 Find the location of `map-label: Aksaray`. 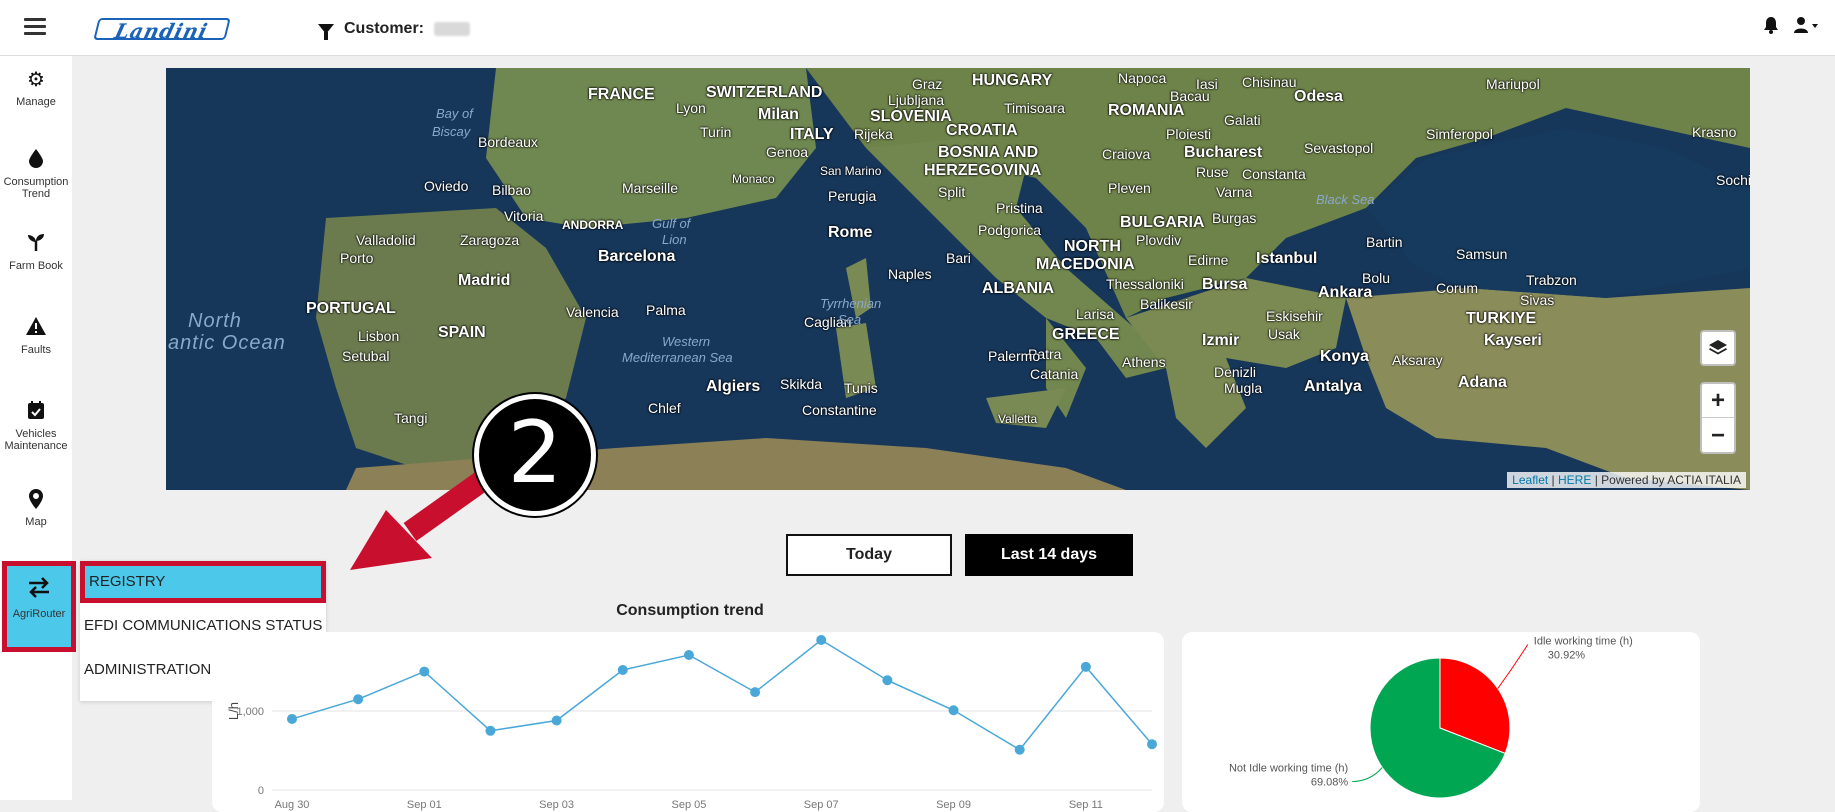

map-label: Aksaray is located at coordinates (1417, 360).